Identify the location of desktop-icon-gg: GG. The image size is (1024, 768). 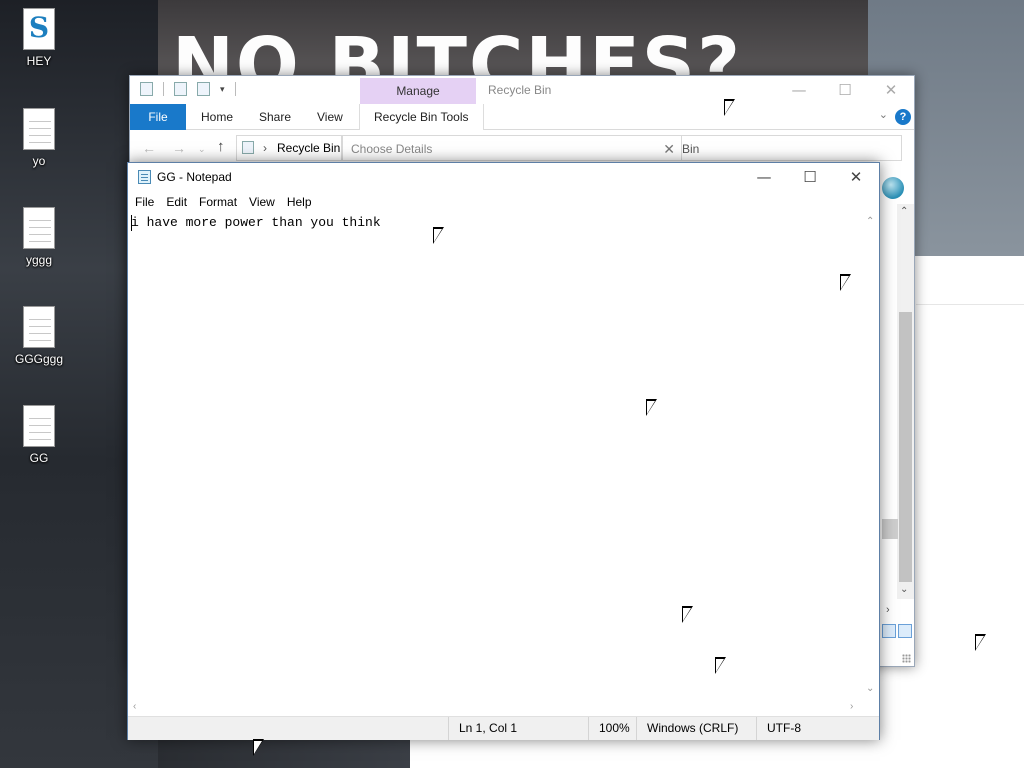
(39, 435).